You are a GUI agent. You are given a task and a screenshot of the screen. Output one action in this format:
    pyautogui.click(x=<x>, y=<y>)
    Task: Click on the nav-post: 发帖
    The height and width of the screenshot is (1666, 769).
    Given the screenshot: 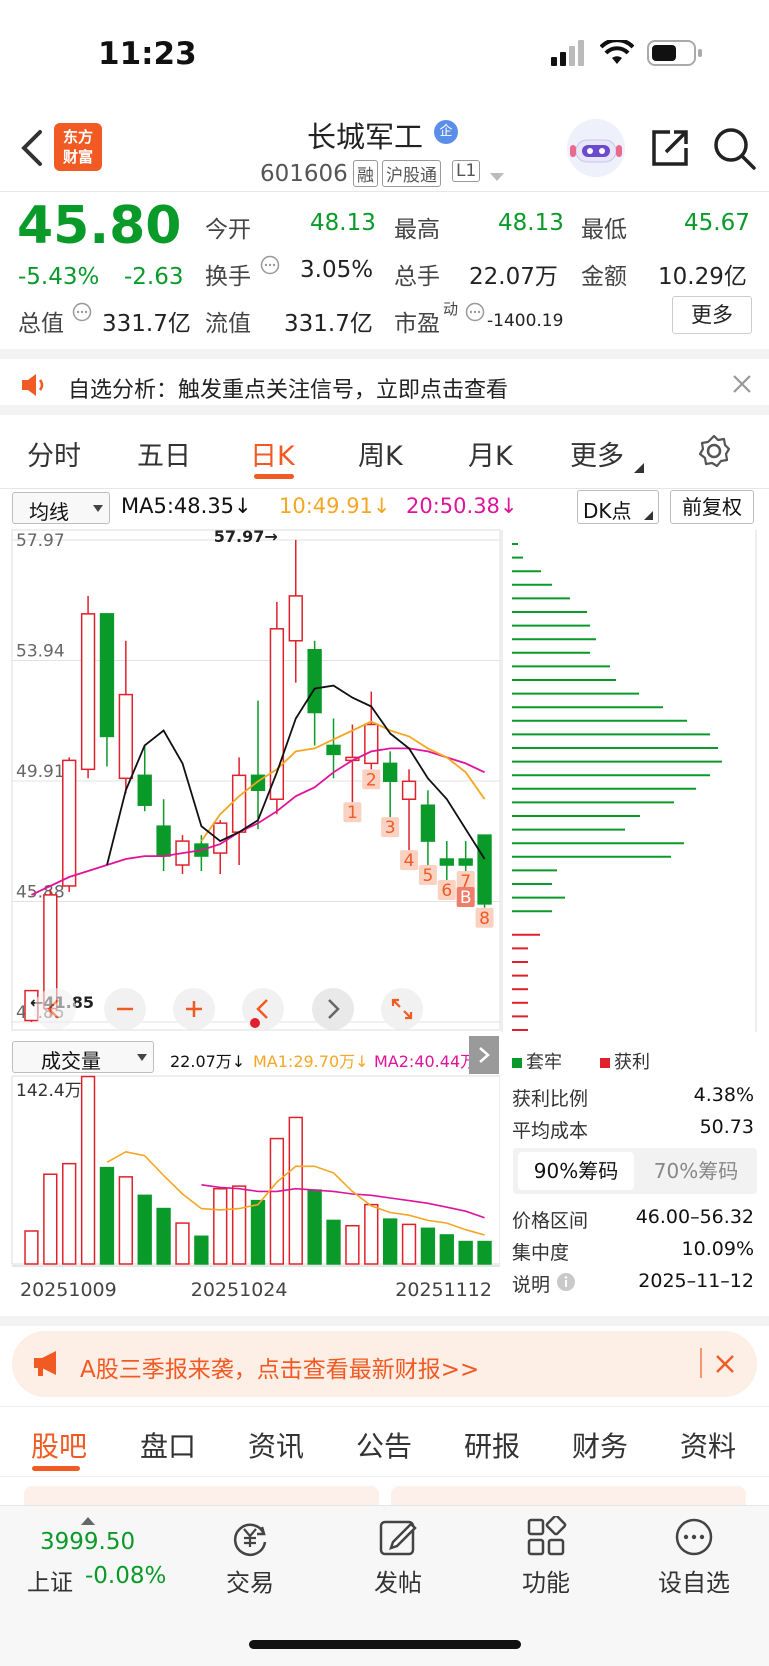 What is the action you would take?
    pyautogui.click(x=398, y=1580)
    